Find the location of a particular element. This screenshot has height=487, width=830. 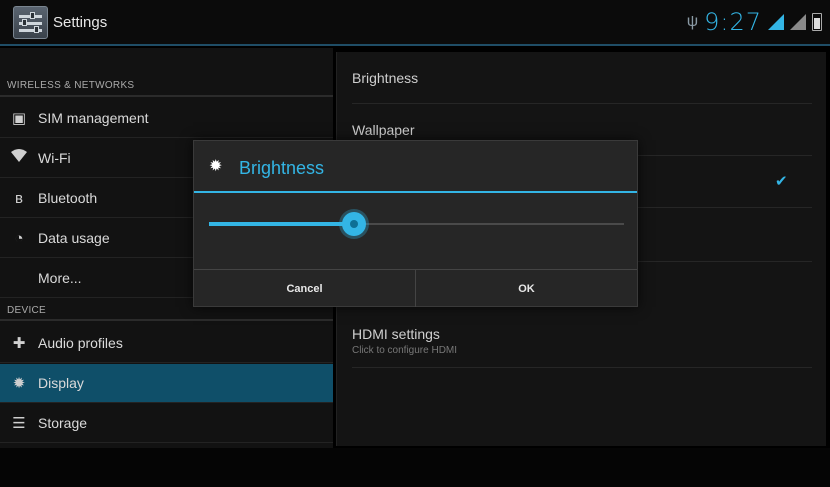

dialog-title: Brightness is located at coordinates (282, 168).